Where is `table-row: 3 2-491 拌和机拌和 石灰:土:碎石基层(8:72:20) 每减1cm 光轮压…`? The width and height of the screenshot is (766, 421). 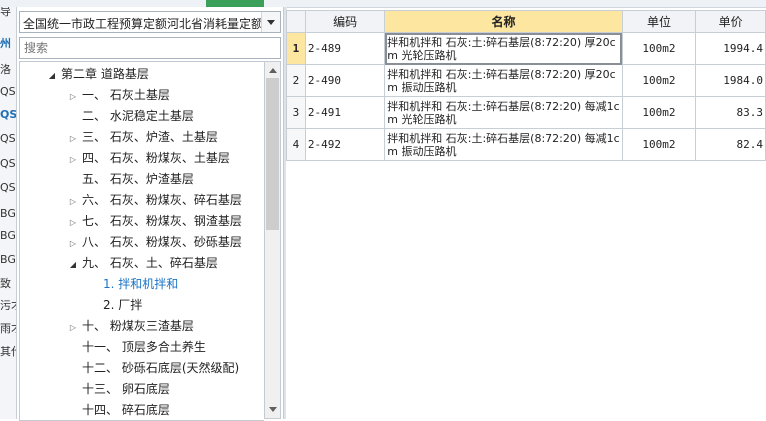
table-row: 3 2-491 拌和机拌和 石灰:土:碎石基层(8:72:20) 每减1cm 光轮压… is located at coordinates (526, 112).